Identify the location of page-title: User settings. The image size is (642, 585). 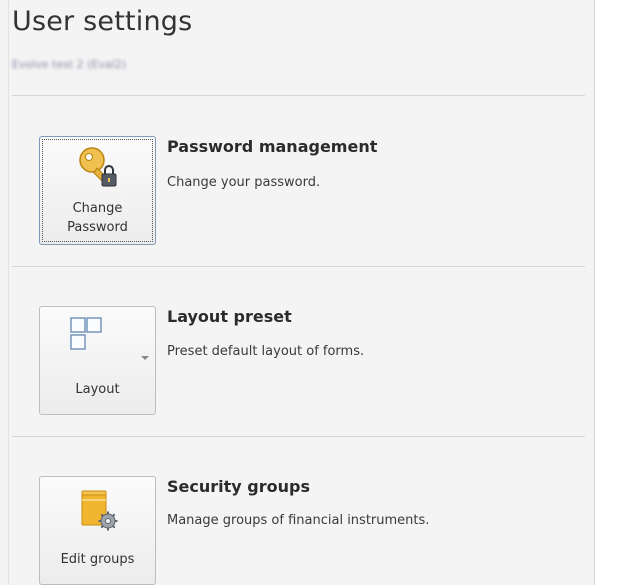
(102, 21).